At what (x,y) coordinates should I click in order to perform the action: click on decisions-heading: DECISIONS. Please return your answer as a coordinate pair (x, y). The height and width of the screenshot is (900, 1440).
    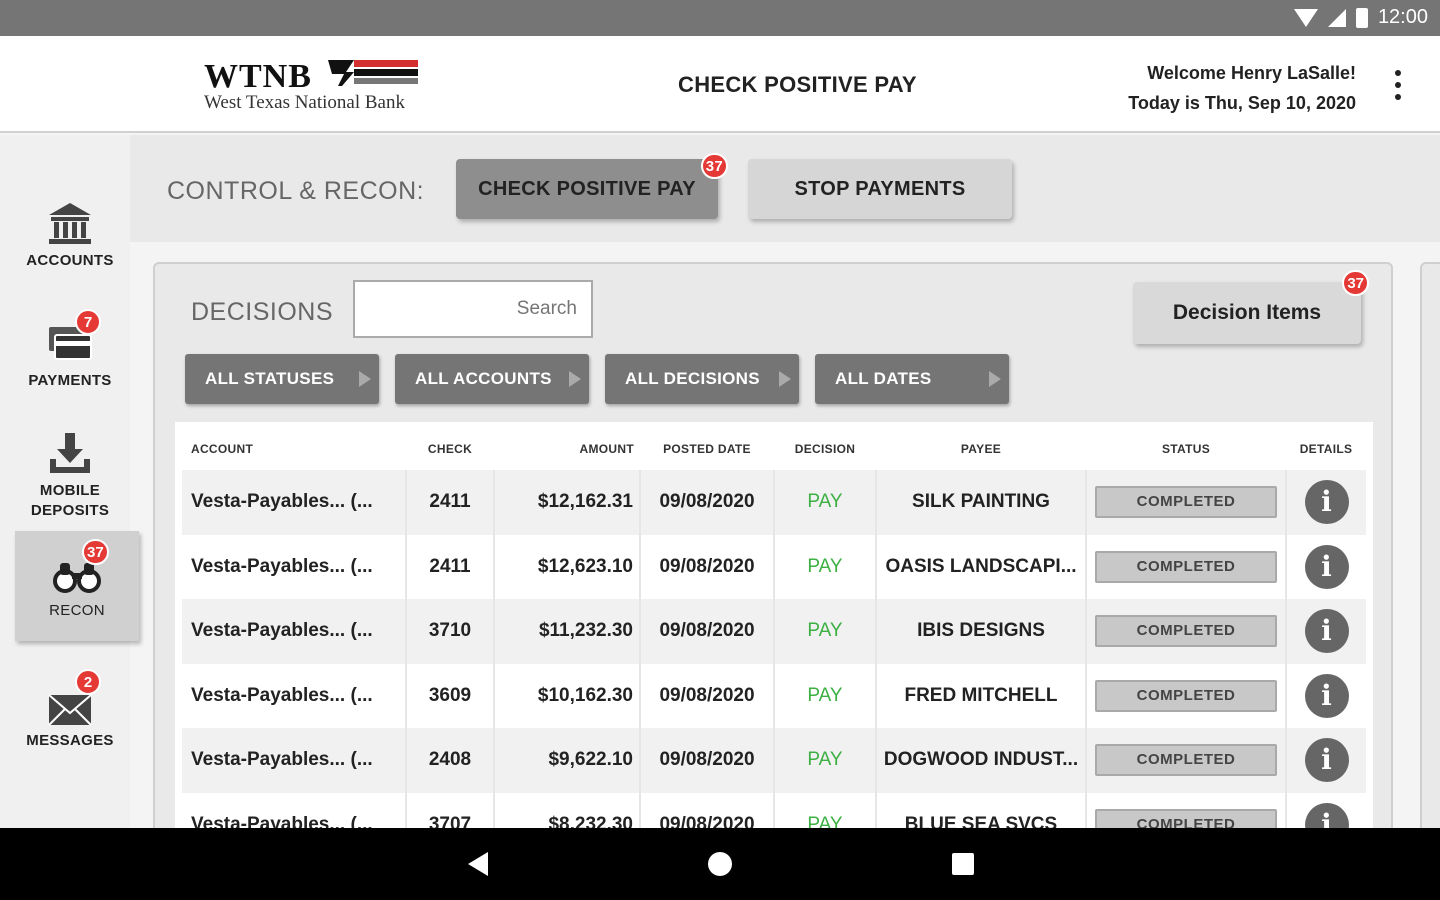
    Looking at the image, I should click on (262, 312).